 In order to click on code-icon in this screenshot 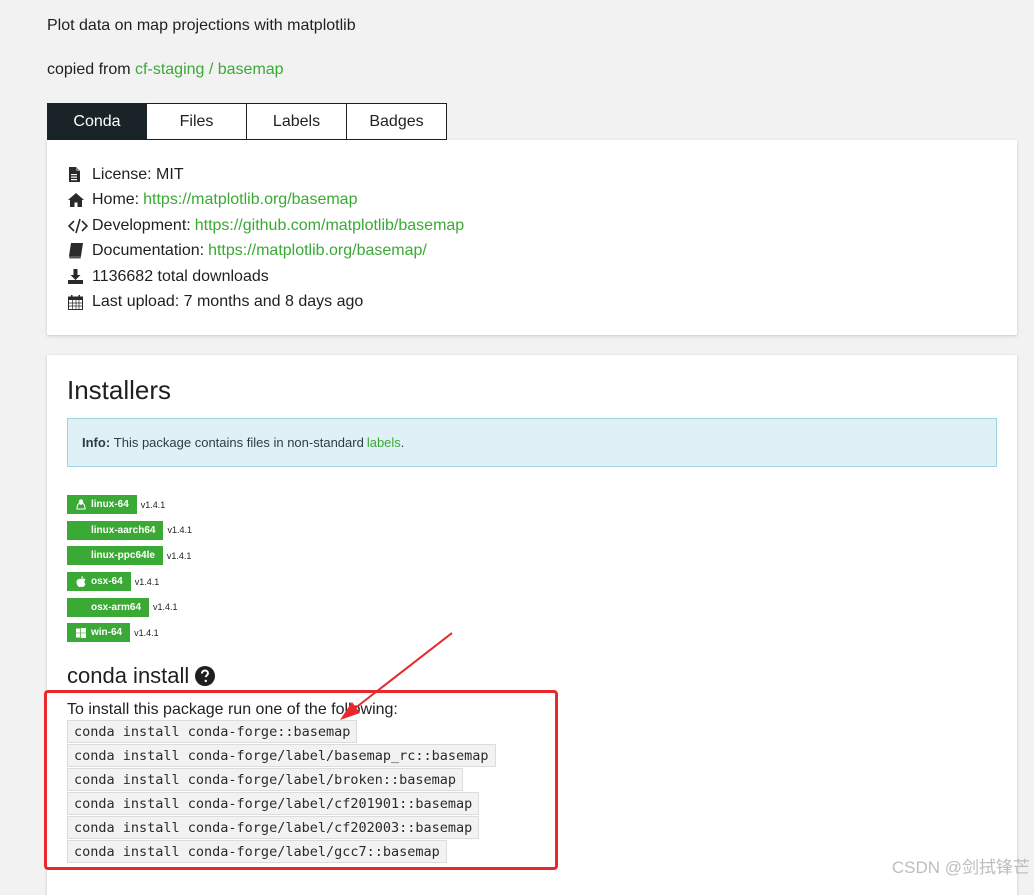, I will do `click(78, 226)`.